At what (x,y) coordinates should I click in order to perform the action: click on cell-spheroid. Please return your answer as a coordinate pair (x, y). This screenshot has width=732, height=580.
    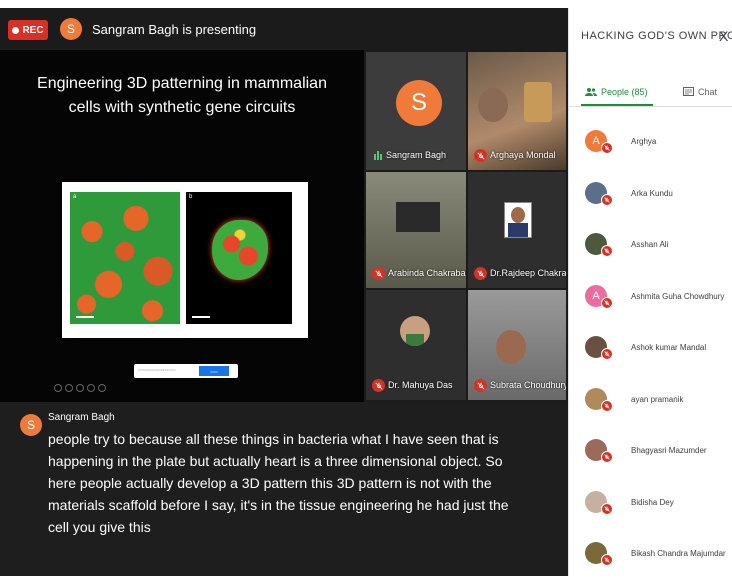
    Looking at the image, I should click on (240, 250).